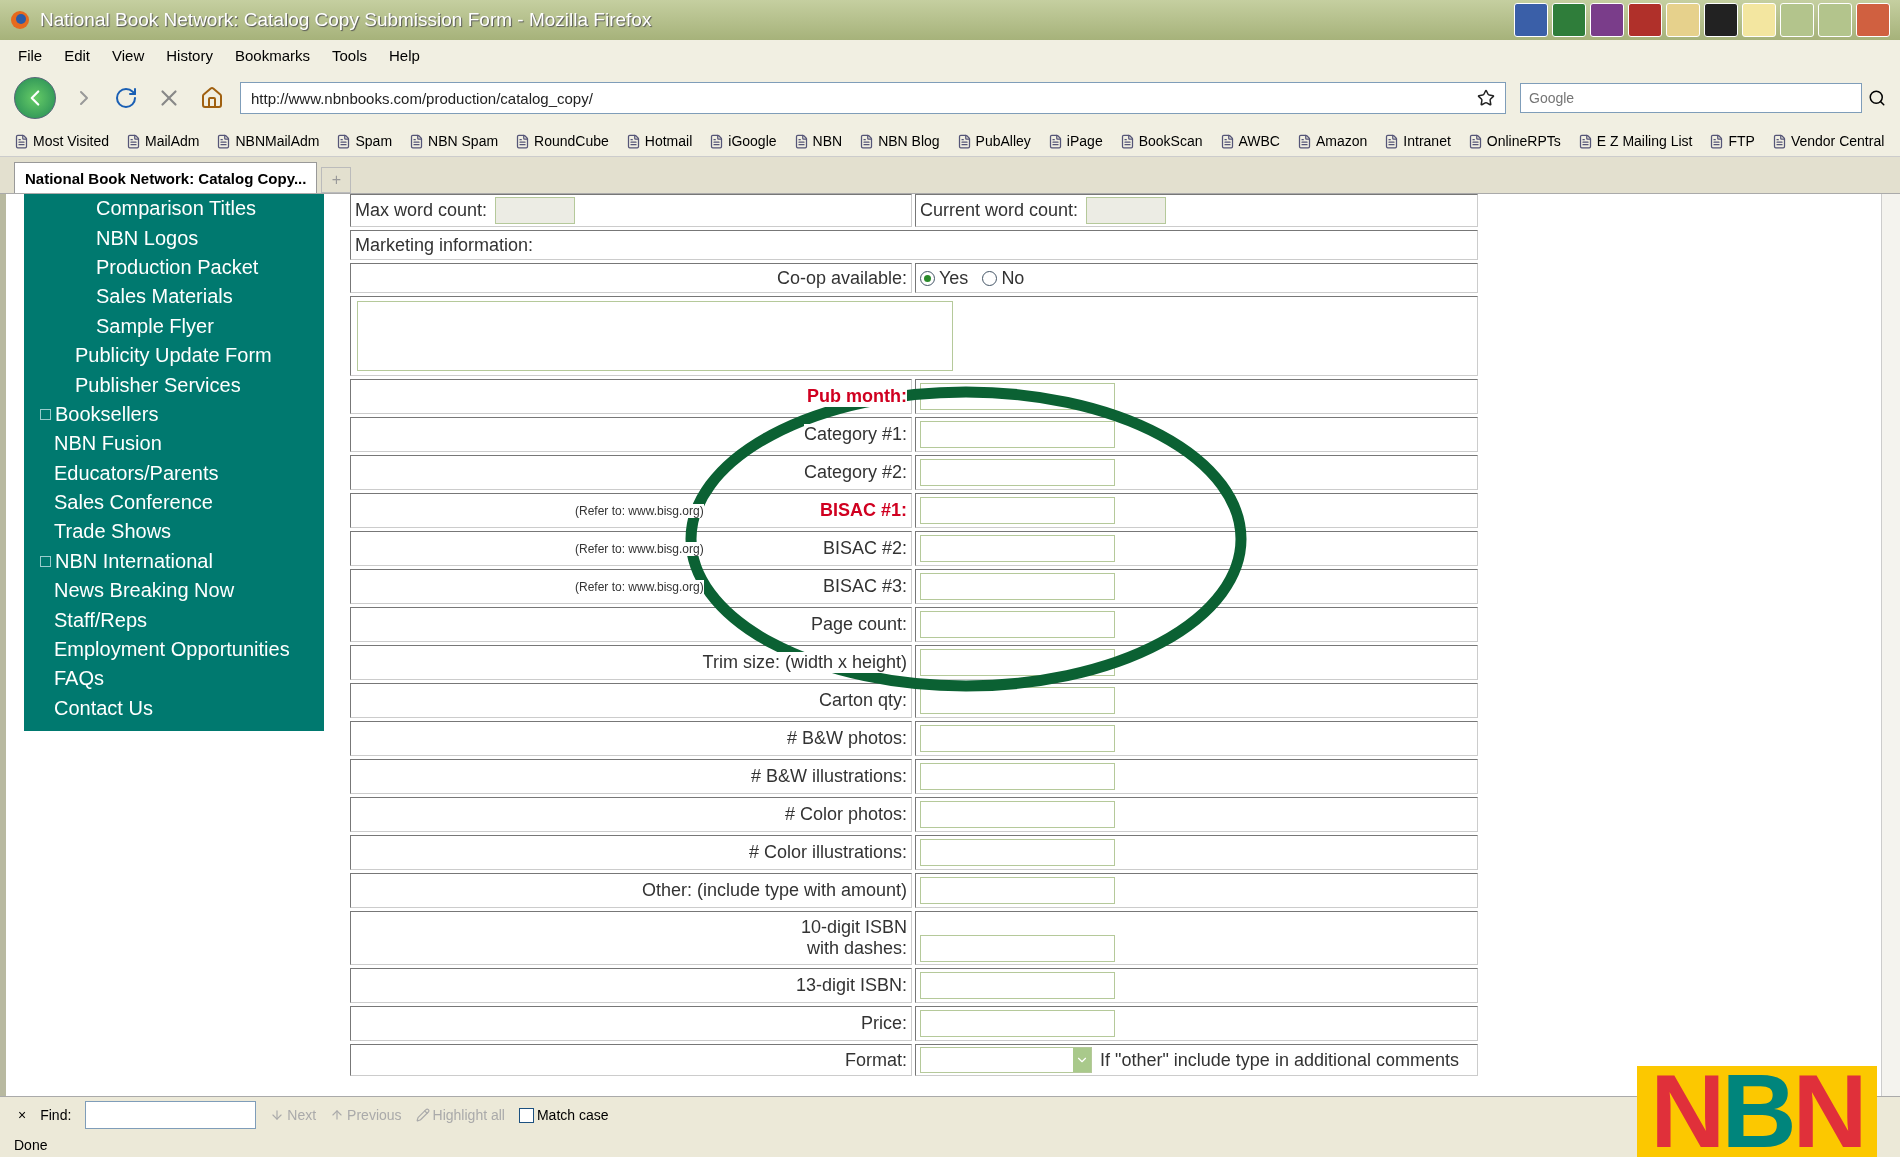  I want to click on menu-item: View, so click(128, 55).